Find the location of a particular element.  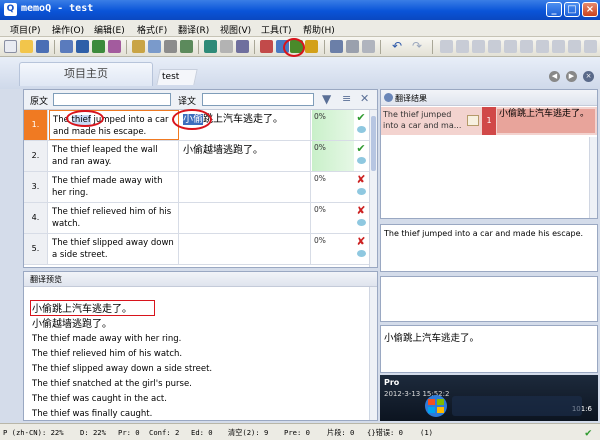

segment-target: 小偷越墙逃跑了。 is located at coordinates (245, 156).